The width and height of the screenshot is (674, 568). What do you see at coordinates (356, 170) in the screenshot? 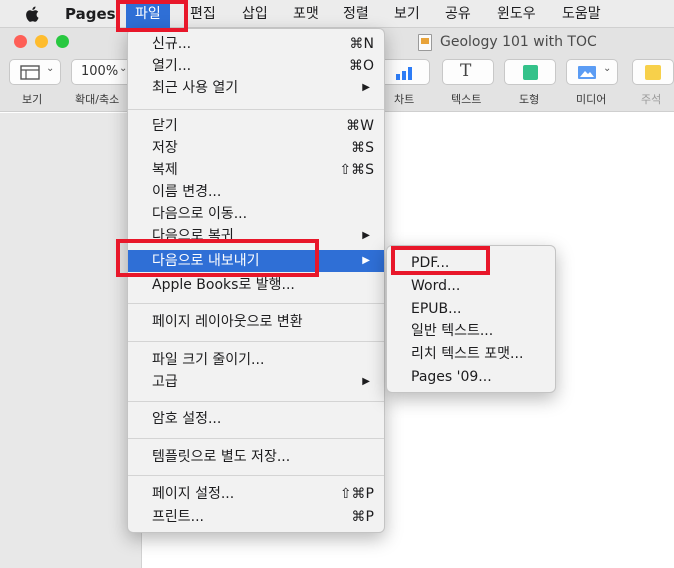
I see `shortcut-duplicate: ⇧⌘S` at bounding box center [356, 170].